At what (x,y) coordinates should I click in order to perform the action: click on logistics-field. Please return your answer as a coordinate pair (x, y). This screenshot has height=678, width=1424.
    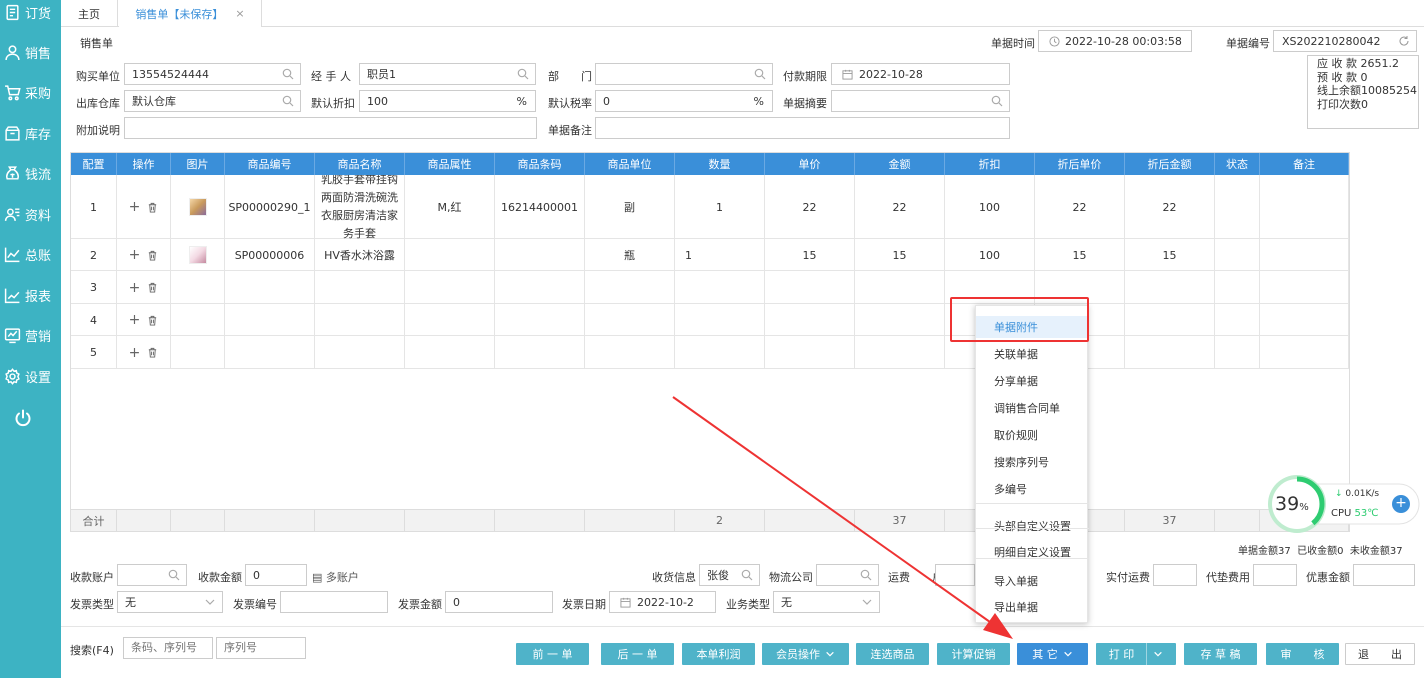
    Looking at the image, I should click on (847, 575).